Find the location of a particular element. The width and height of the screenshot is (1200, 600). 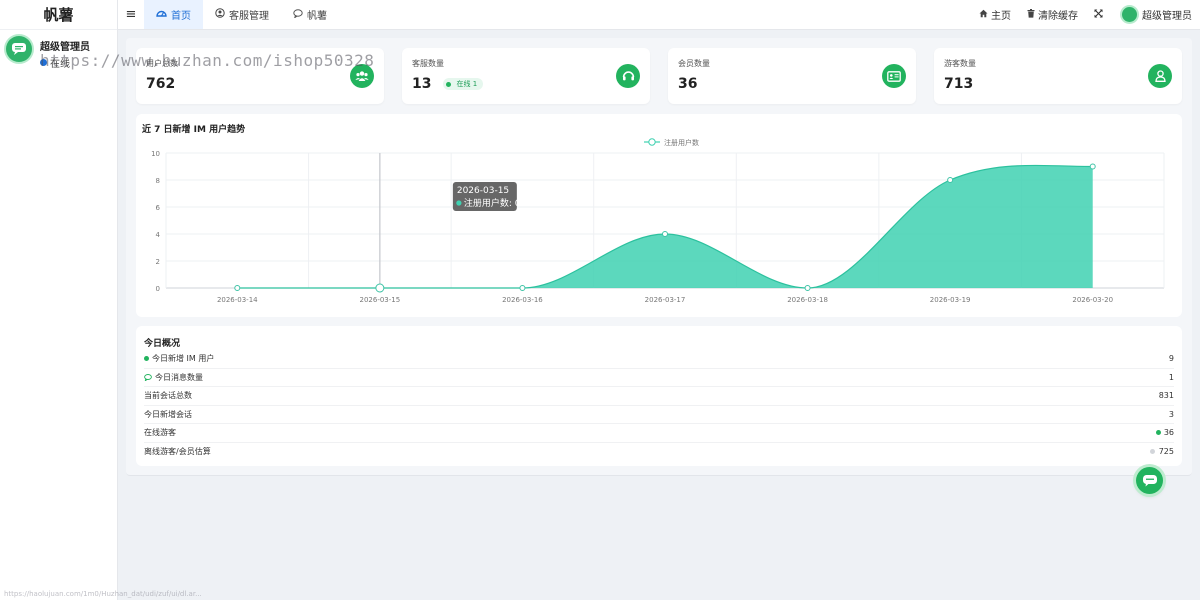

avatar-icon is located at coordinates (1129, 14).